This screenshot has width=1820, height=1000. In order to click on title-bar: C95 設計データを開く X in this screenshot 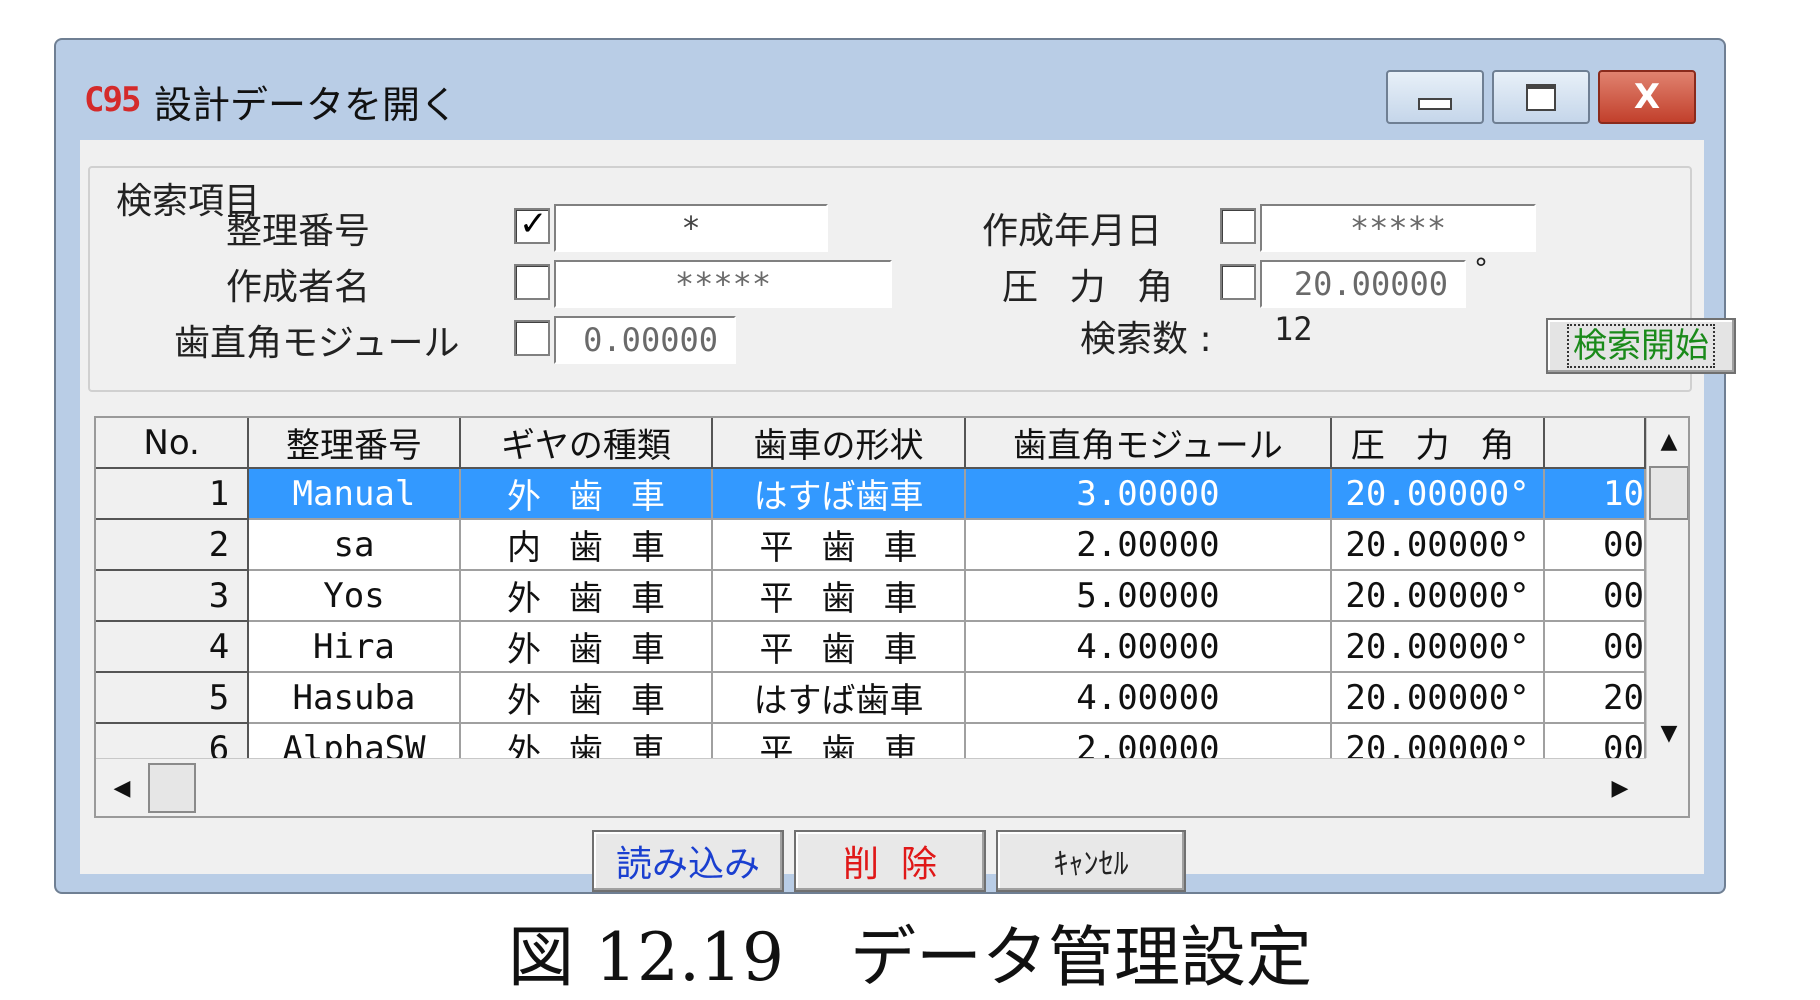, I will do `click(890, 90)`.